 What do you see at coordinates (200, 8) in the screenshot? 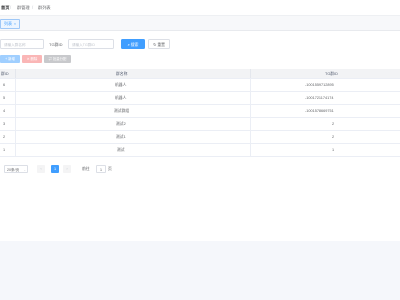
I see `breadcrumb: 首页 / 群管理 / 群列表` at bounding box center [200, 8].